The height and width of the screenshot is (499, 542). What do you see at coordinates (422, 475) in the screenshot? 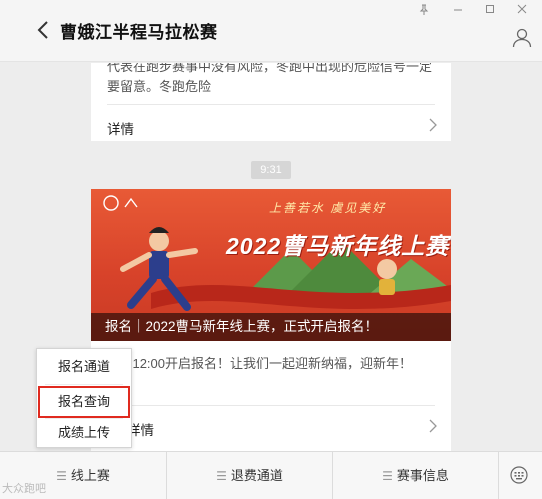
I see `menu-tab-label: 赛事信息` at bounding box center [422, 475].